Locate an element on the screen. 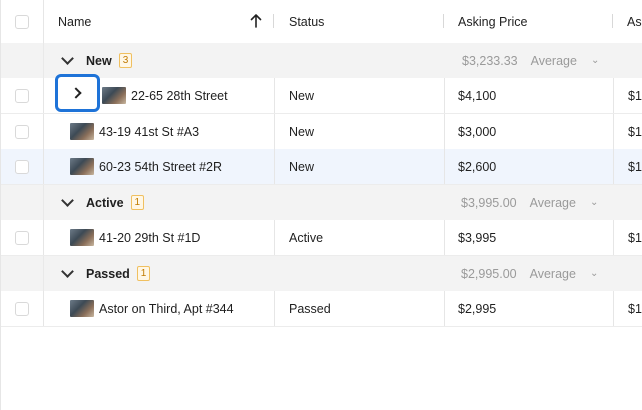  status-text: Active is located at coordinates (306, 237).